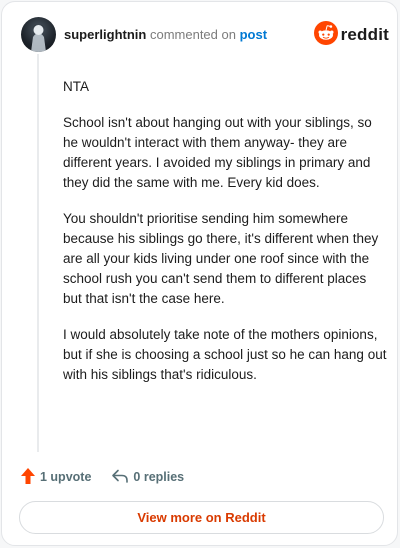 This screenshot has height=548, width=400. I want to click on byline: superlightnin commented on post, so click(165, 35).